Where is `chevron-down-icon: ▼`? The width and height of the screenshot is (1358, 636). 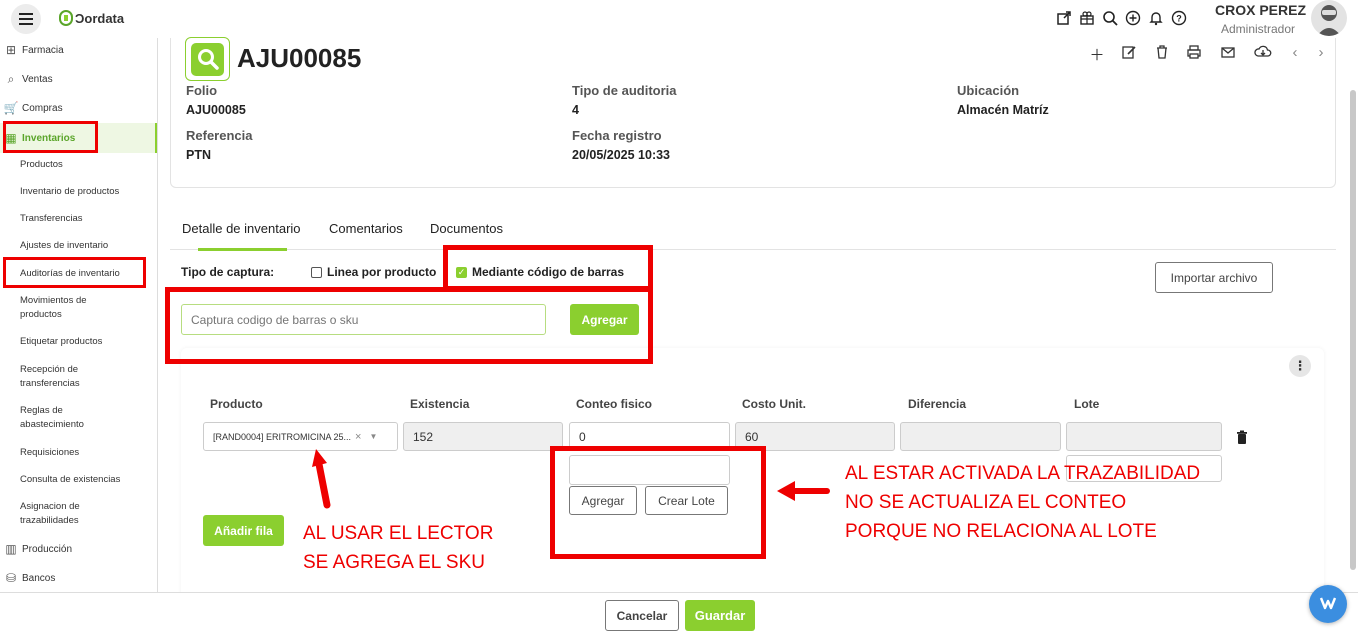
chevron-down-icon: ▼ is located at coordinates (373, 436).